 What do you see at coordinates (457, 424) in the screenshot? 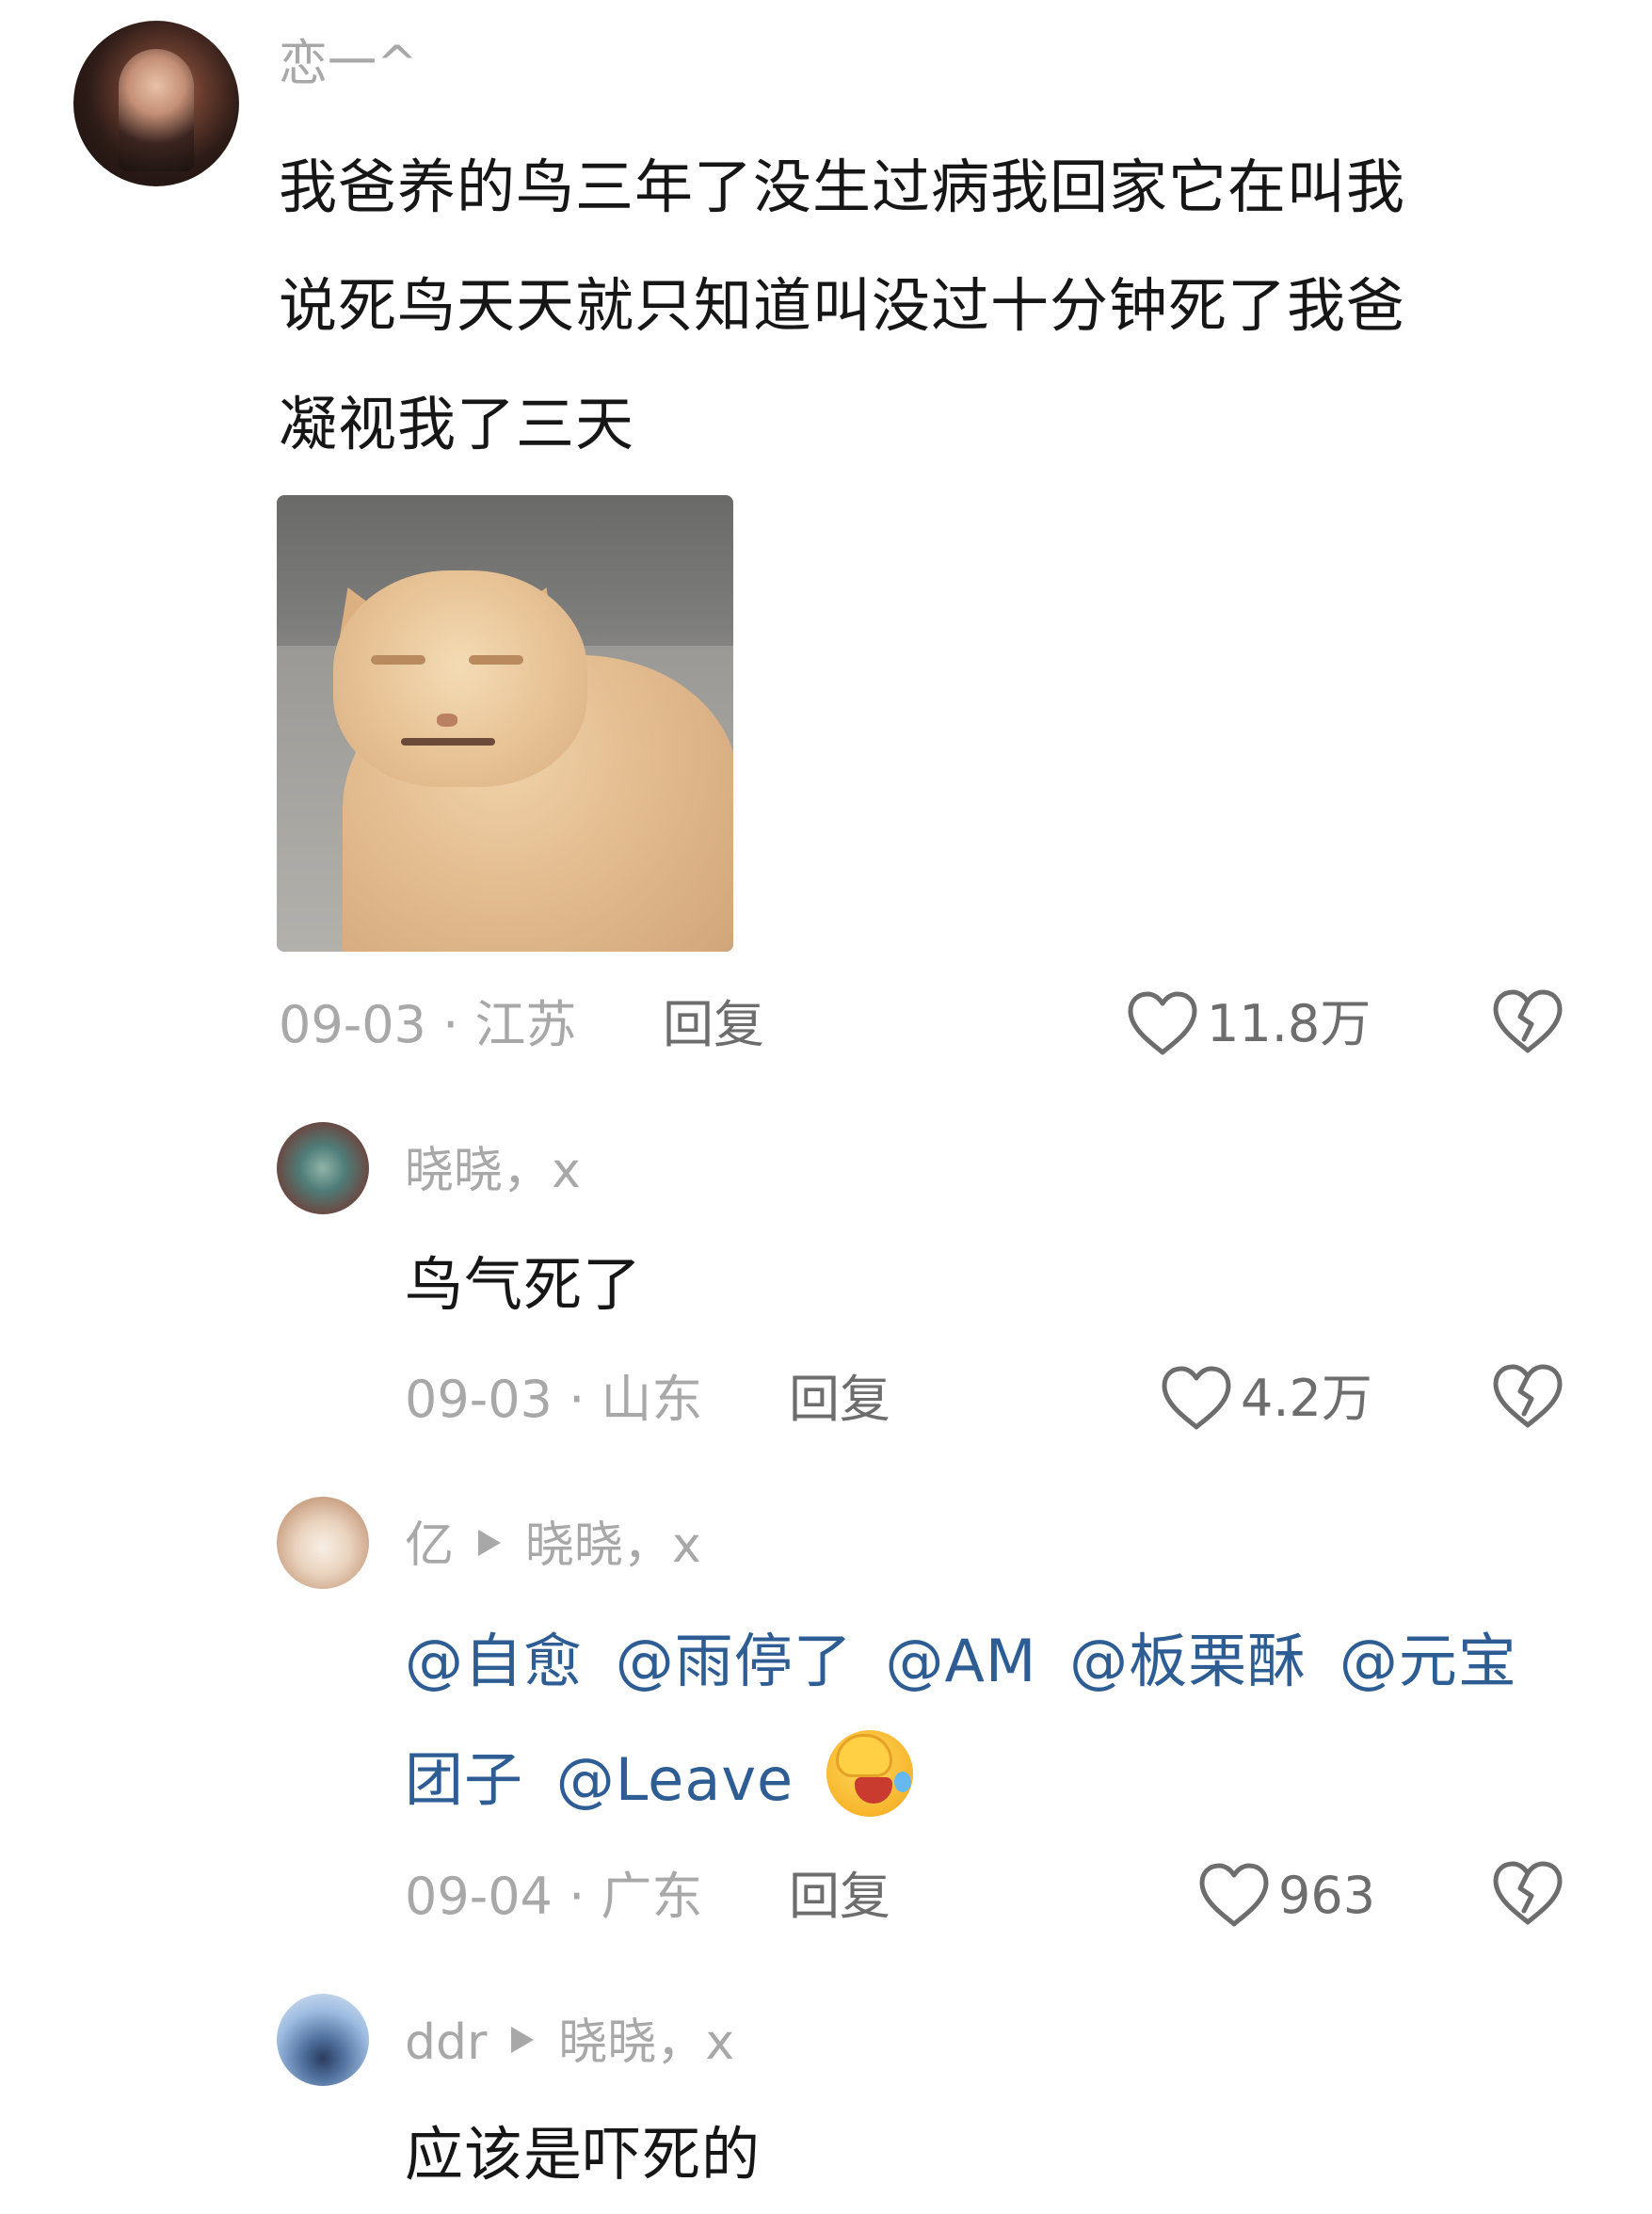
I see `comment-text-line-3: 凝视我了三天` at bounding box center [457, 424].